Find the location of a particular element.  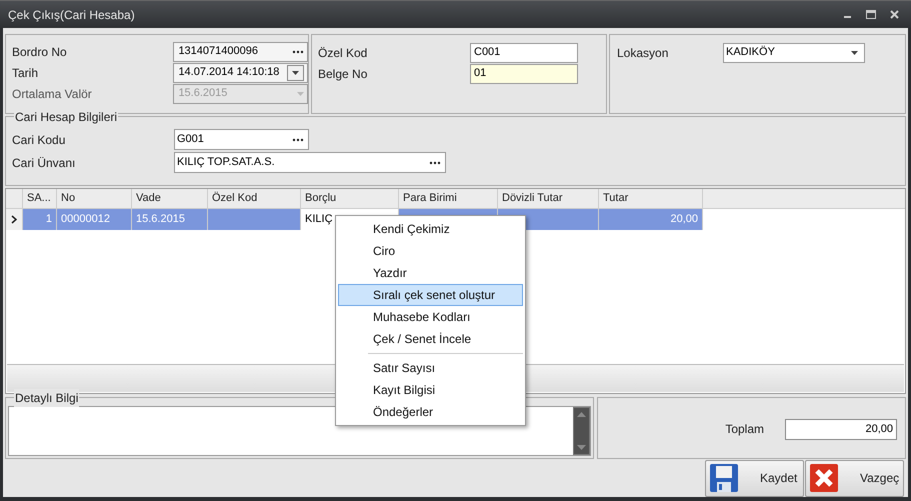

field-value: KADIKÖY is located at coordinates (750, 52).